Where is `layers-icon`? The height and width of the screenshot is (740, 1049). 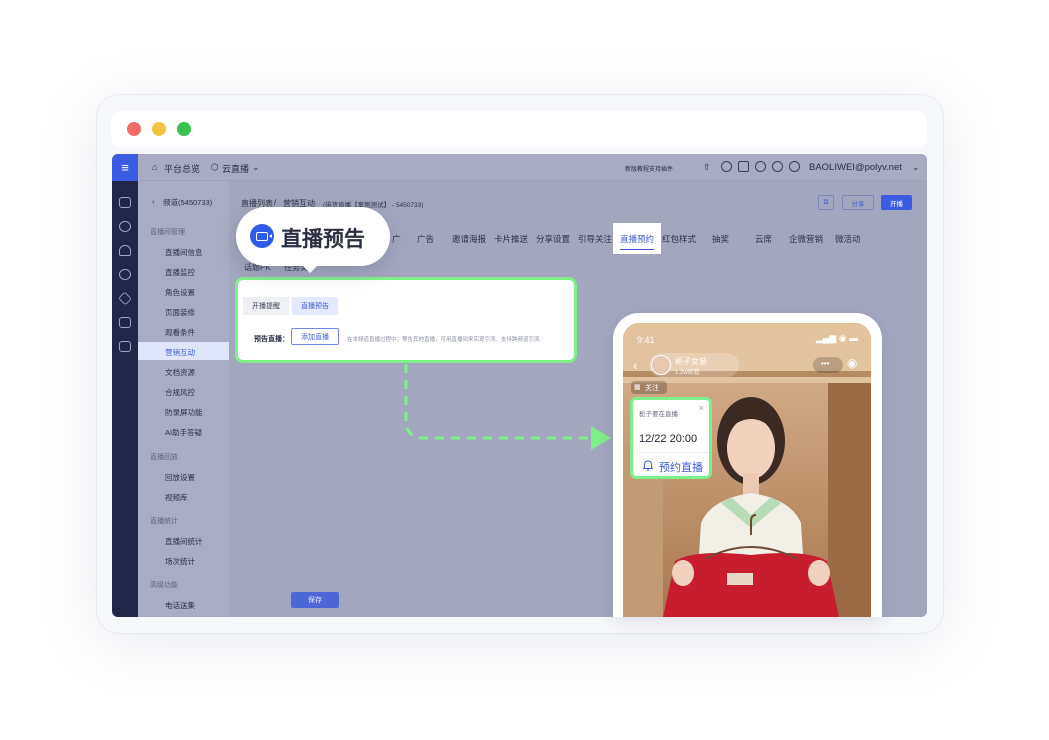
layers-icon is located at coordinates (125, 298).